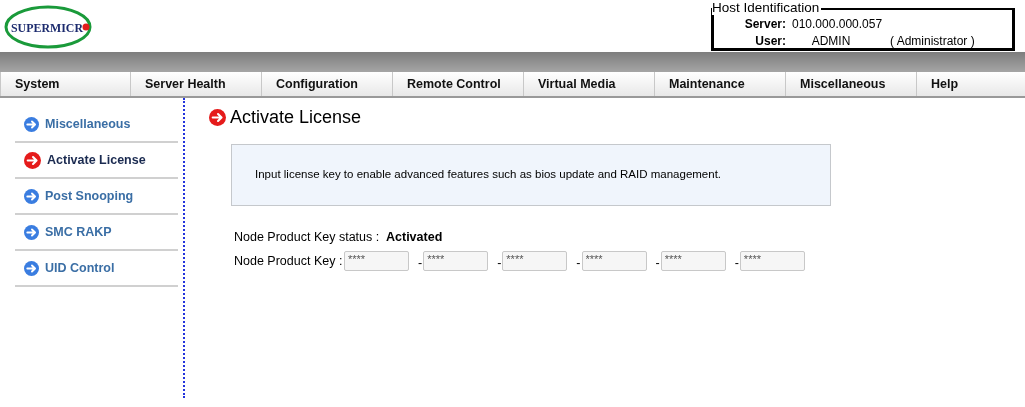 The height and width of the screenshot is (407, 1025). I want to click on menu-tab: Server Health, so click(196, 84).